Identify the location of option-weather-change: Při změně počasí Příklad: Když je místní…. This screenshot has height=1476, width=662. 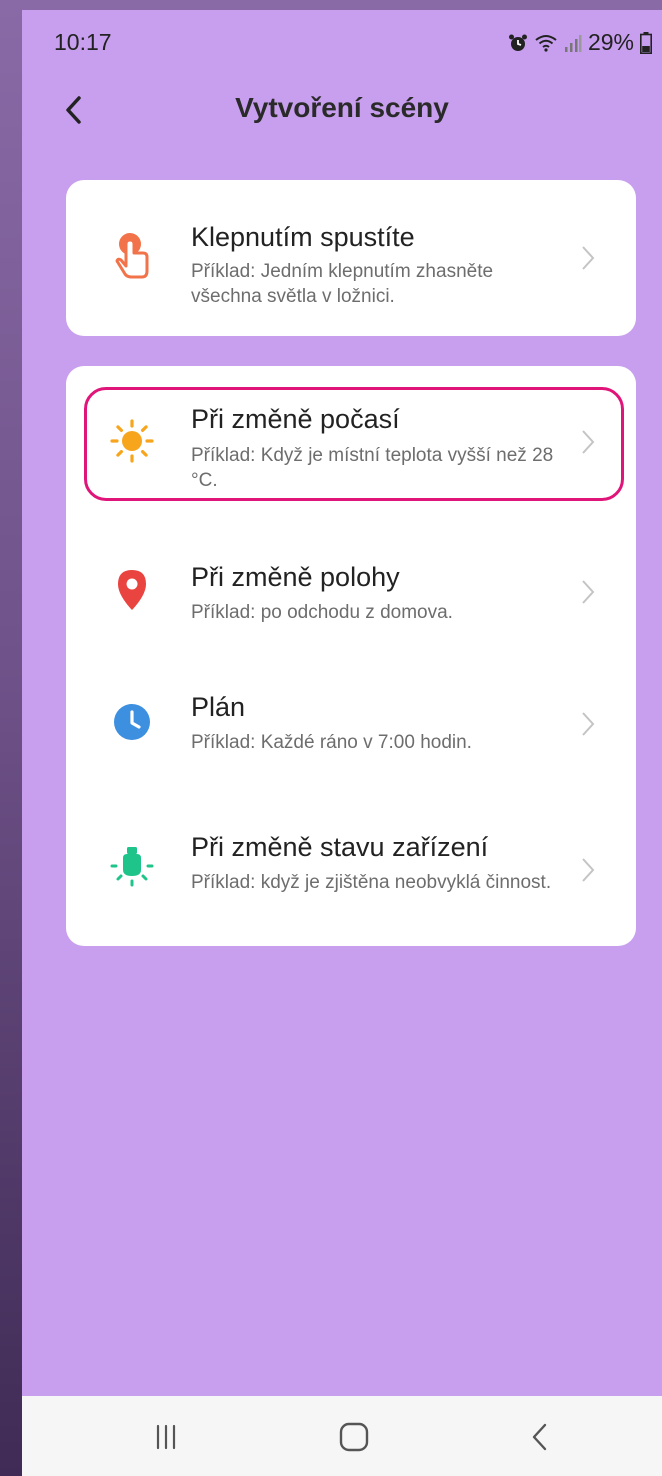
(351, 436).